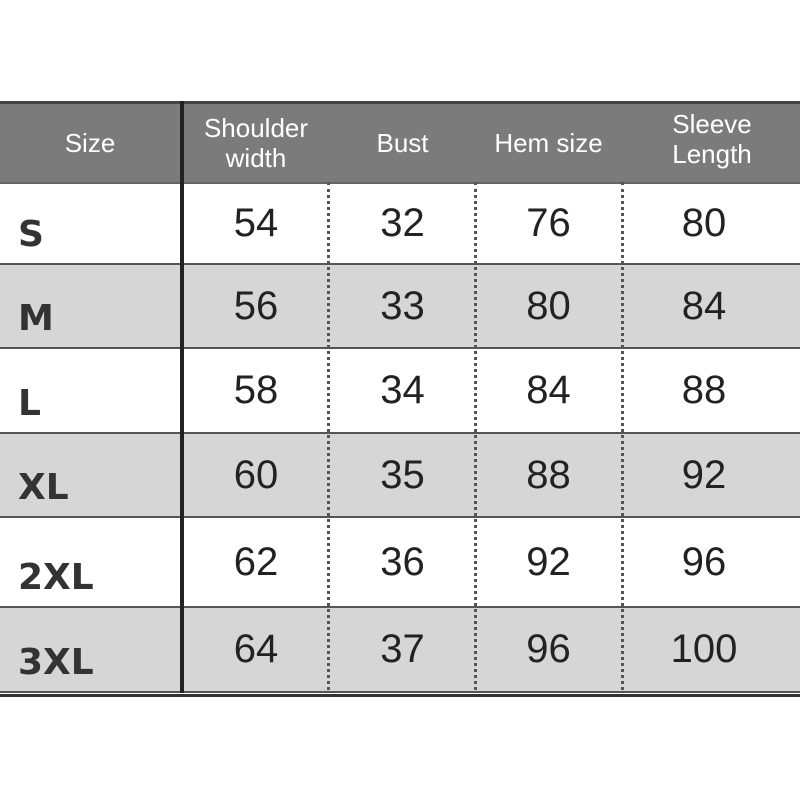 The height and width of the screenshot is (800, 800). Describe the element at coordinates (43, 487) in the screenshot. I see `size-cell: XL` at that location.